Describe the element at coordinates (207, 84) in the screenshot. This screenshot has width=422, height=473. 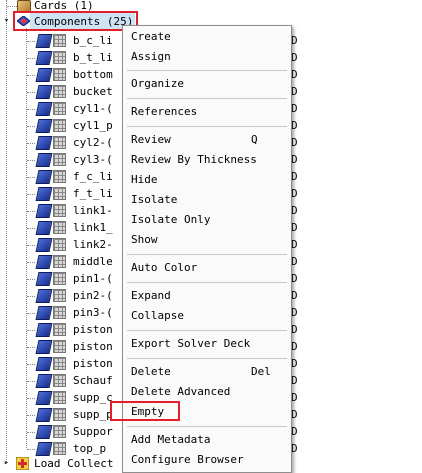
I see `menu-item-organize: Organize` at that location.